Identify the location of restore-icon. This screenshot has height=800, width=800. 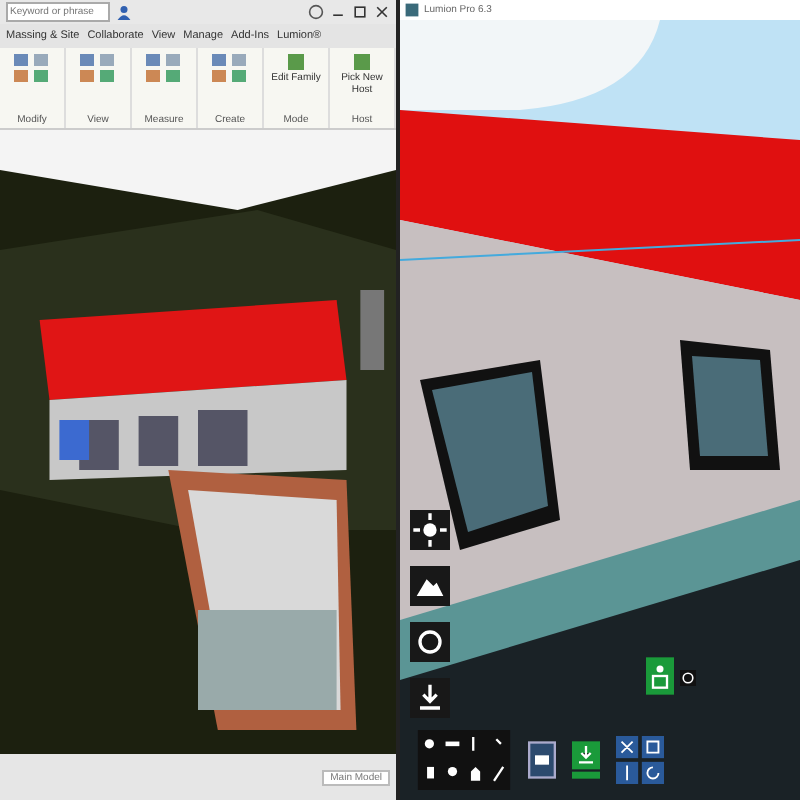
(360, 12).